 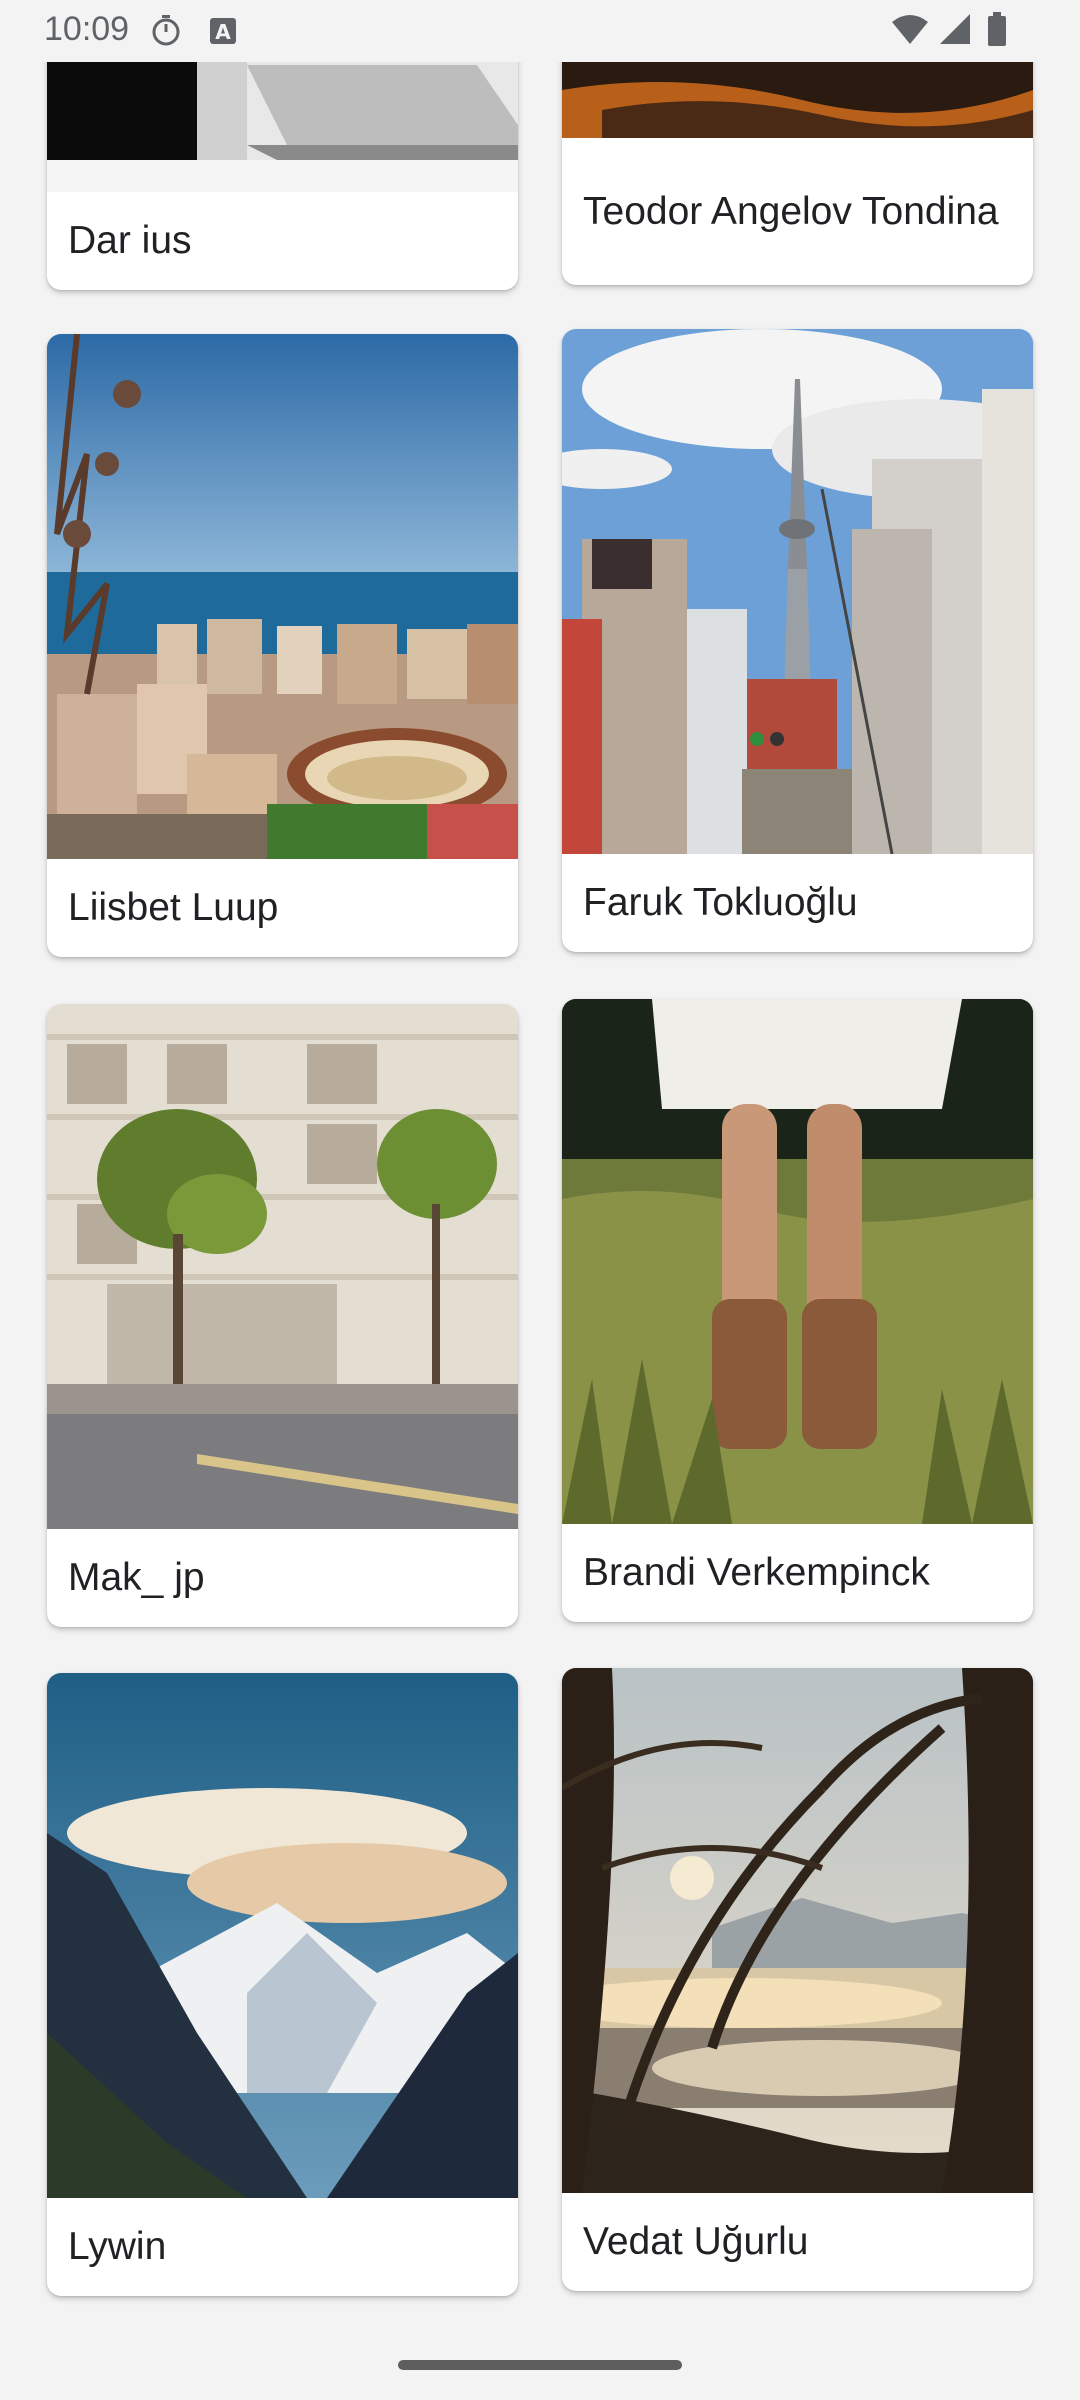 I want to click on gallery-card: Brandi Verkempinck, so click(x=797, y=1310).